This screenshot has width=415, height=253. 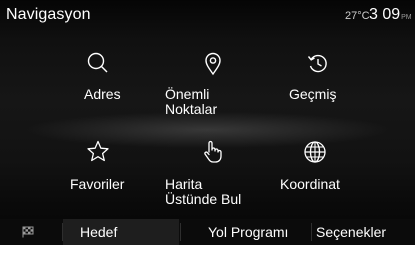 I want to click on tab-label: Hedef, so click(x=99, y=232).